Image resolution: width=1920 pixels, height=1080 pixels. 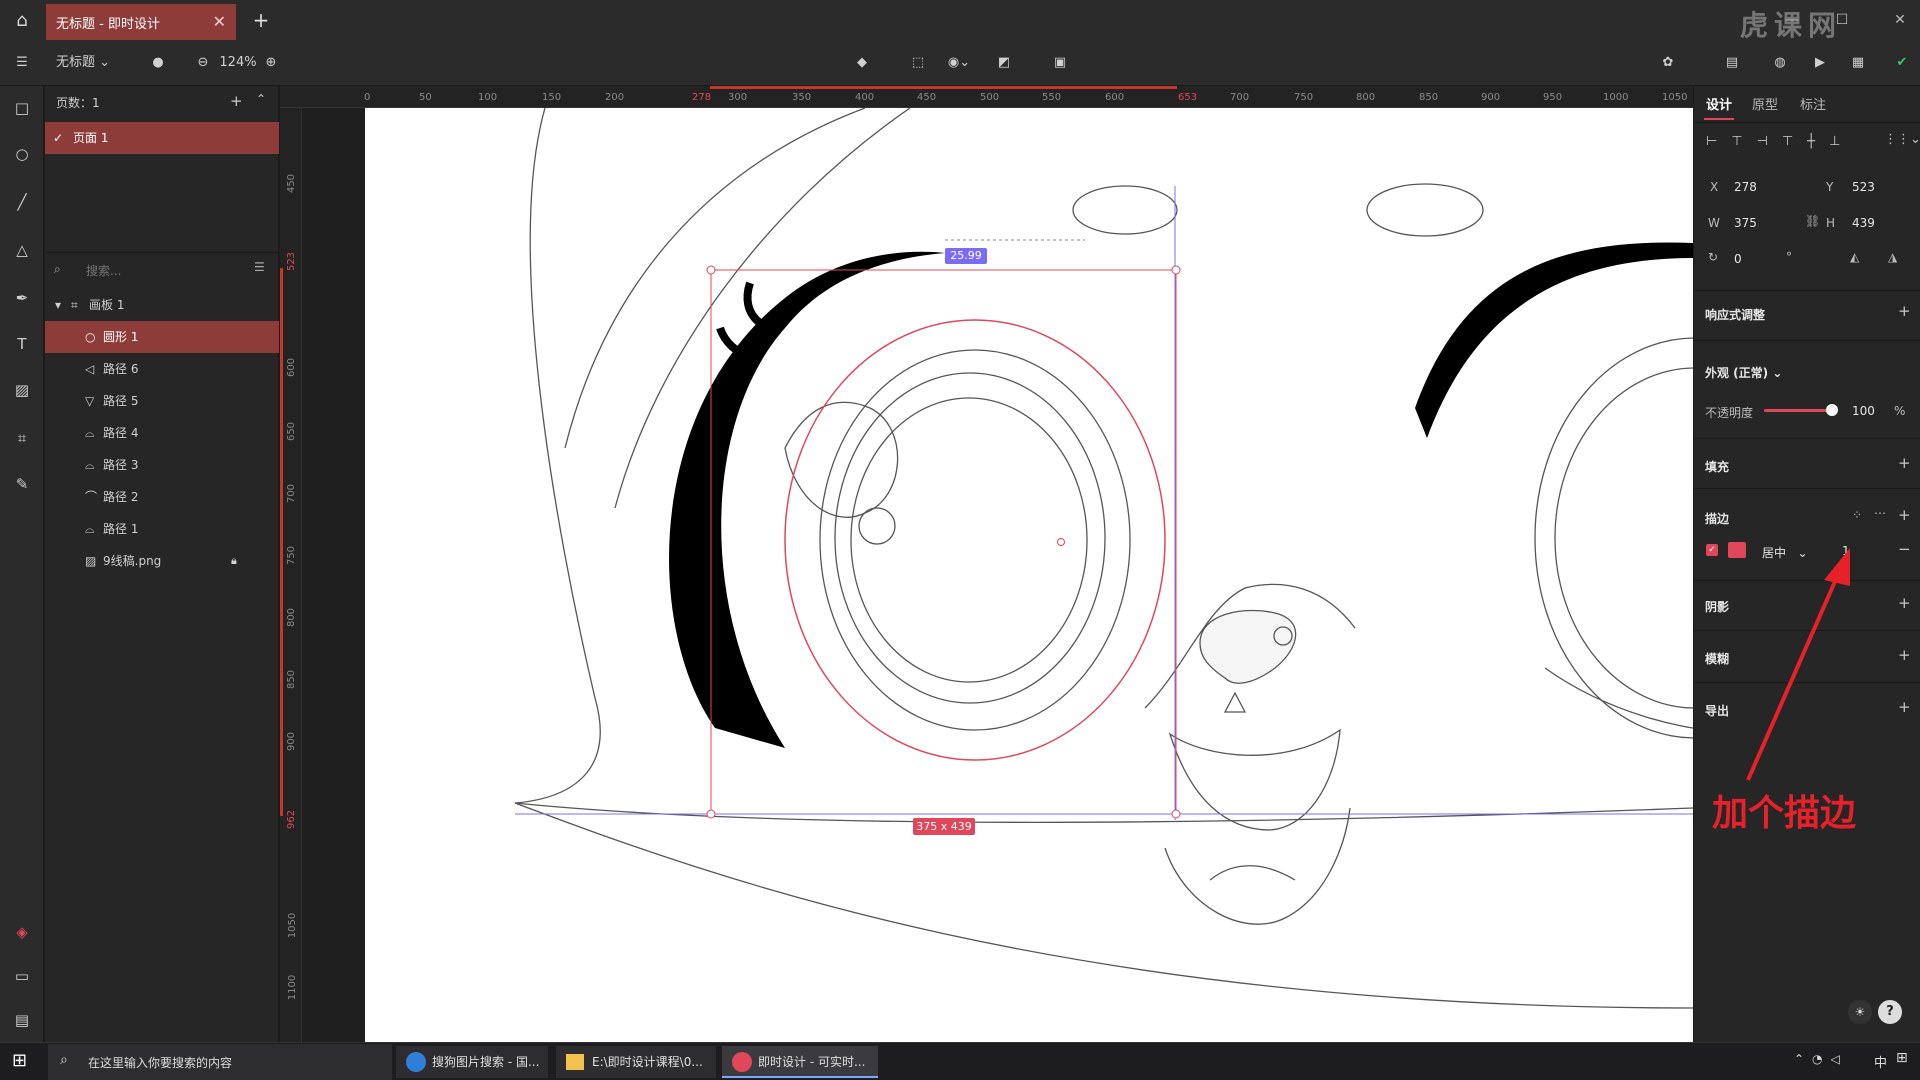 What do you see at coordinates (1668, 63) in the screenshot?
I see `plugin-icon: ✿` at bounding box center [1668, 63].